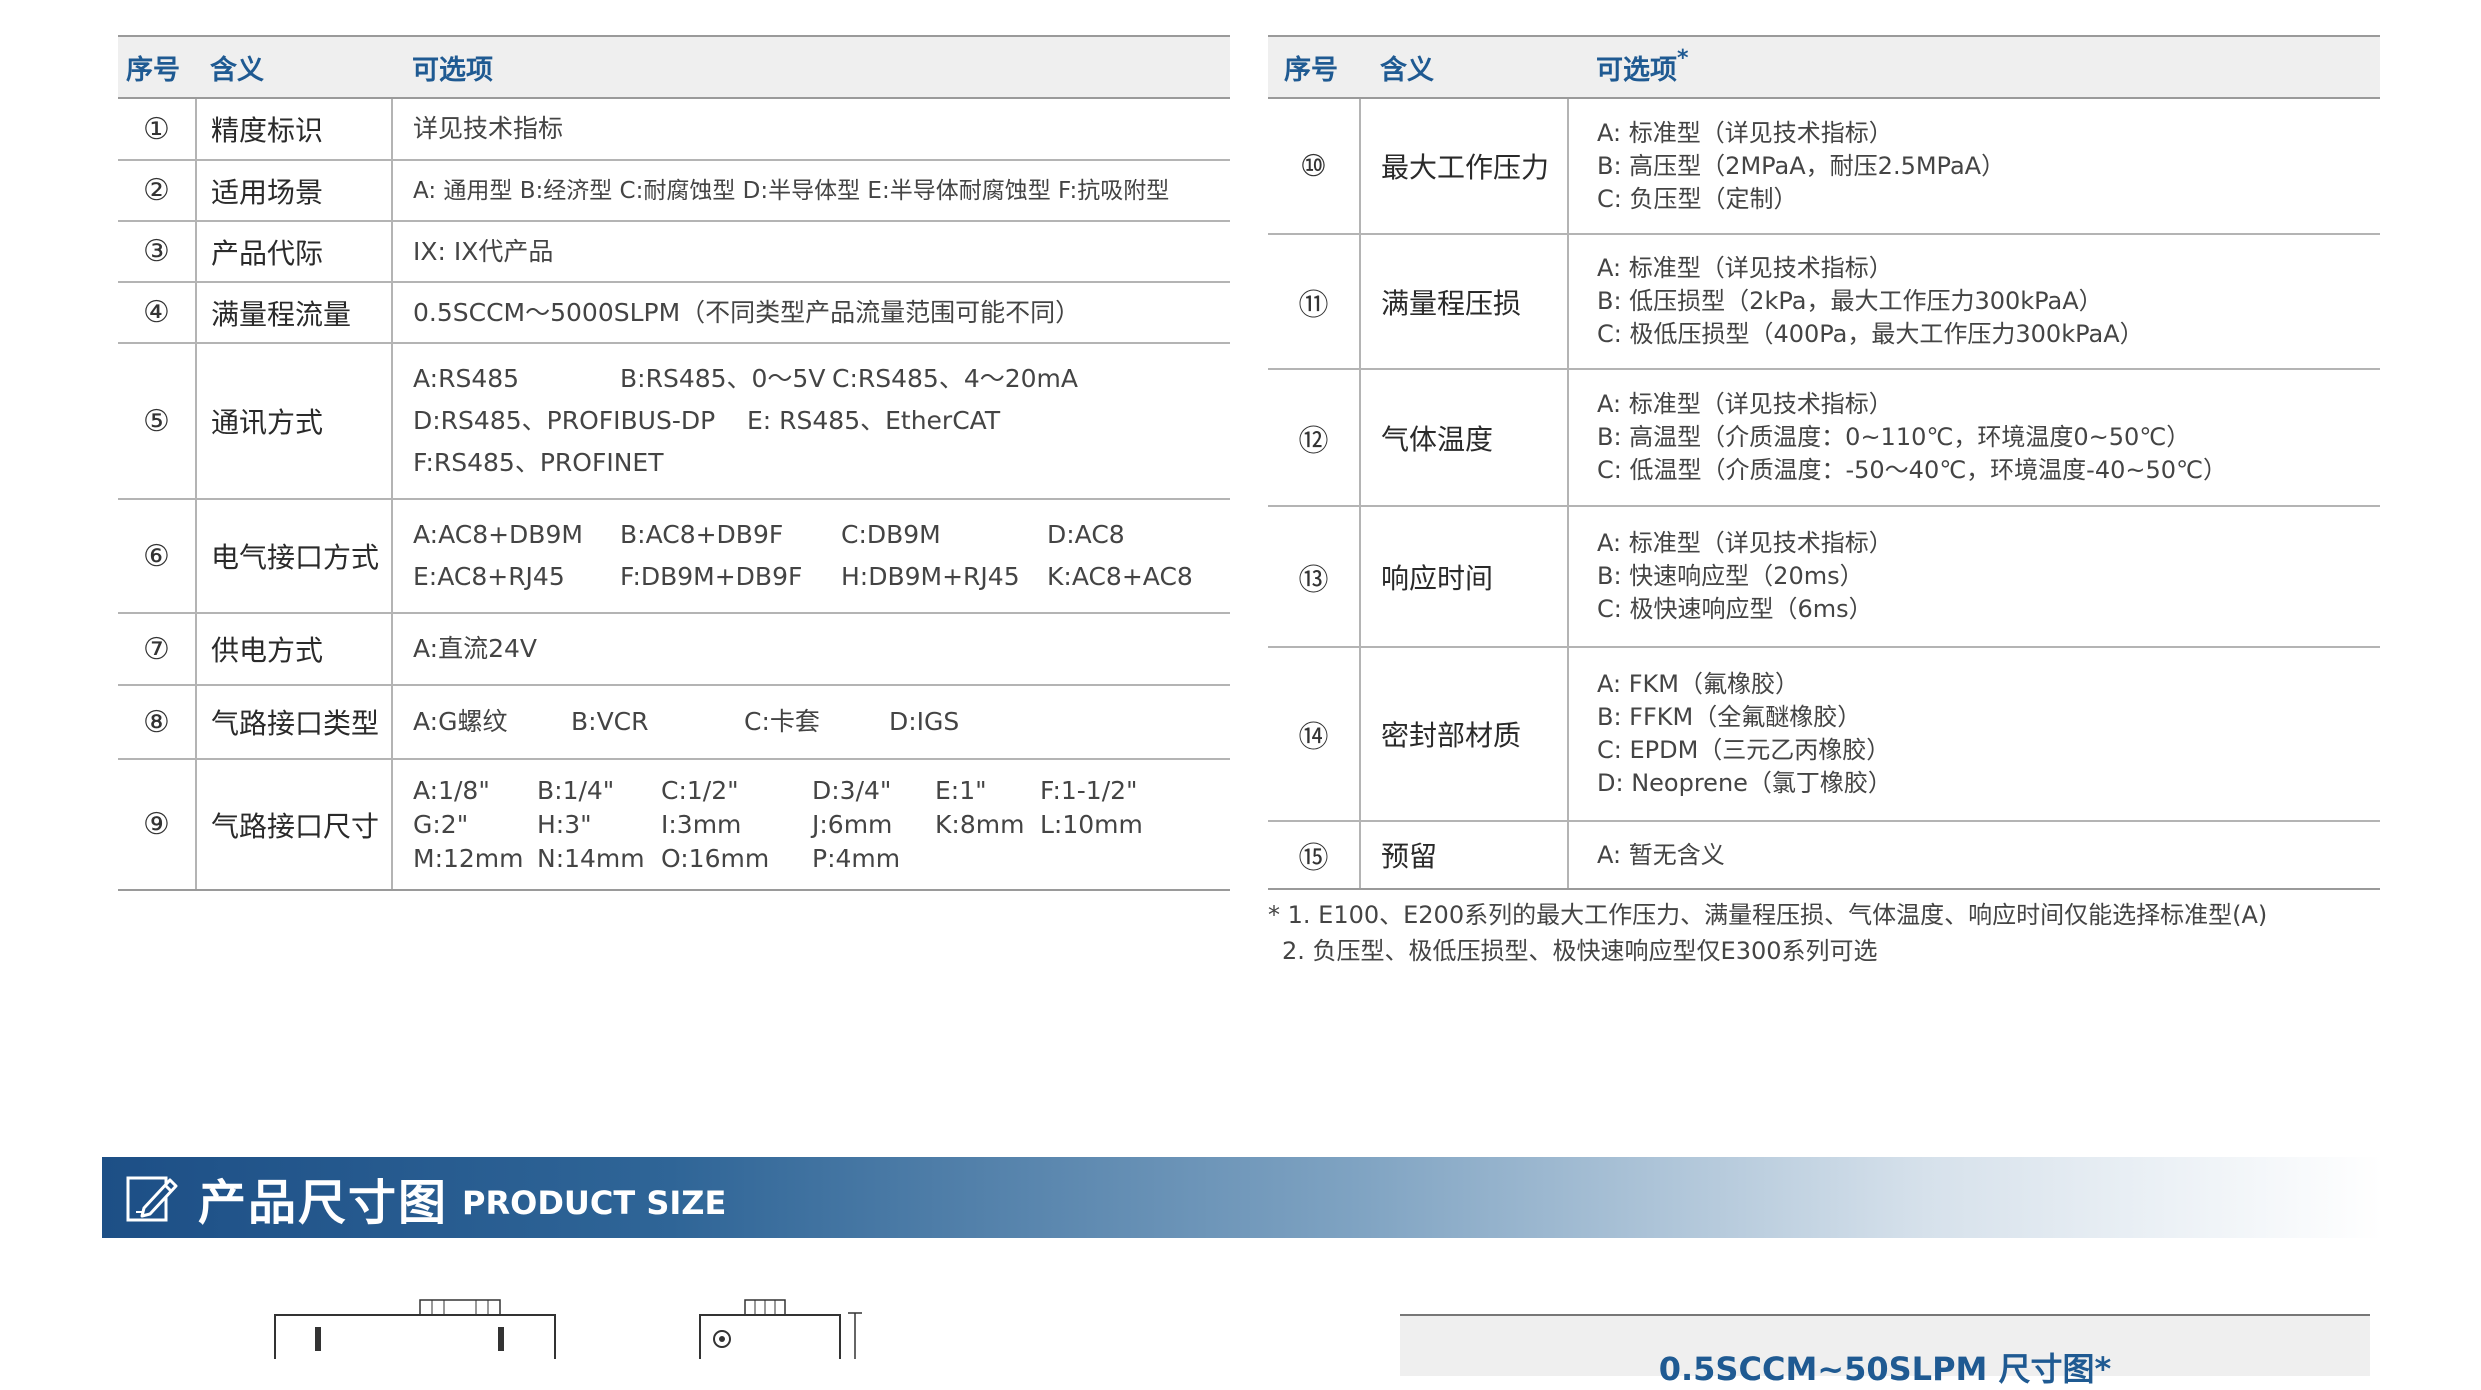 The height and width of the screenshot is (1390, 2481). Describe the element at coordinates (1580, 951) in the screenshot. I see `footnote-line-2: 2. 负压型、极低压损型、极快速响应型仅E300系列可选` at that location.